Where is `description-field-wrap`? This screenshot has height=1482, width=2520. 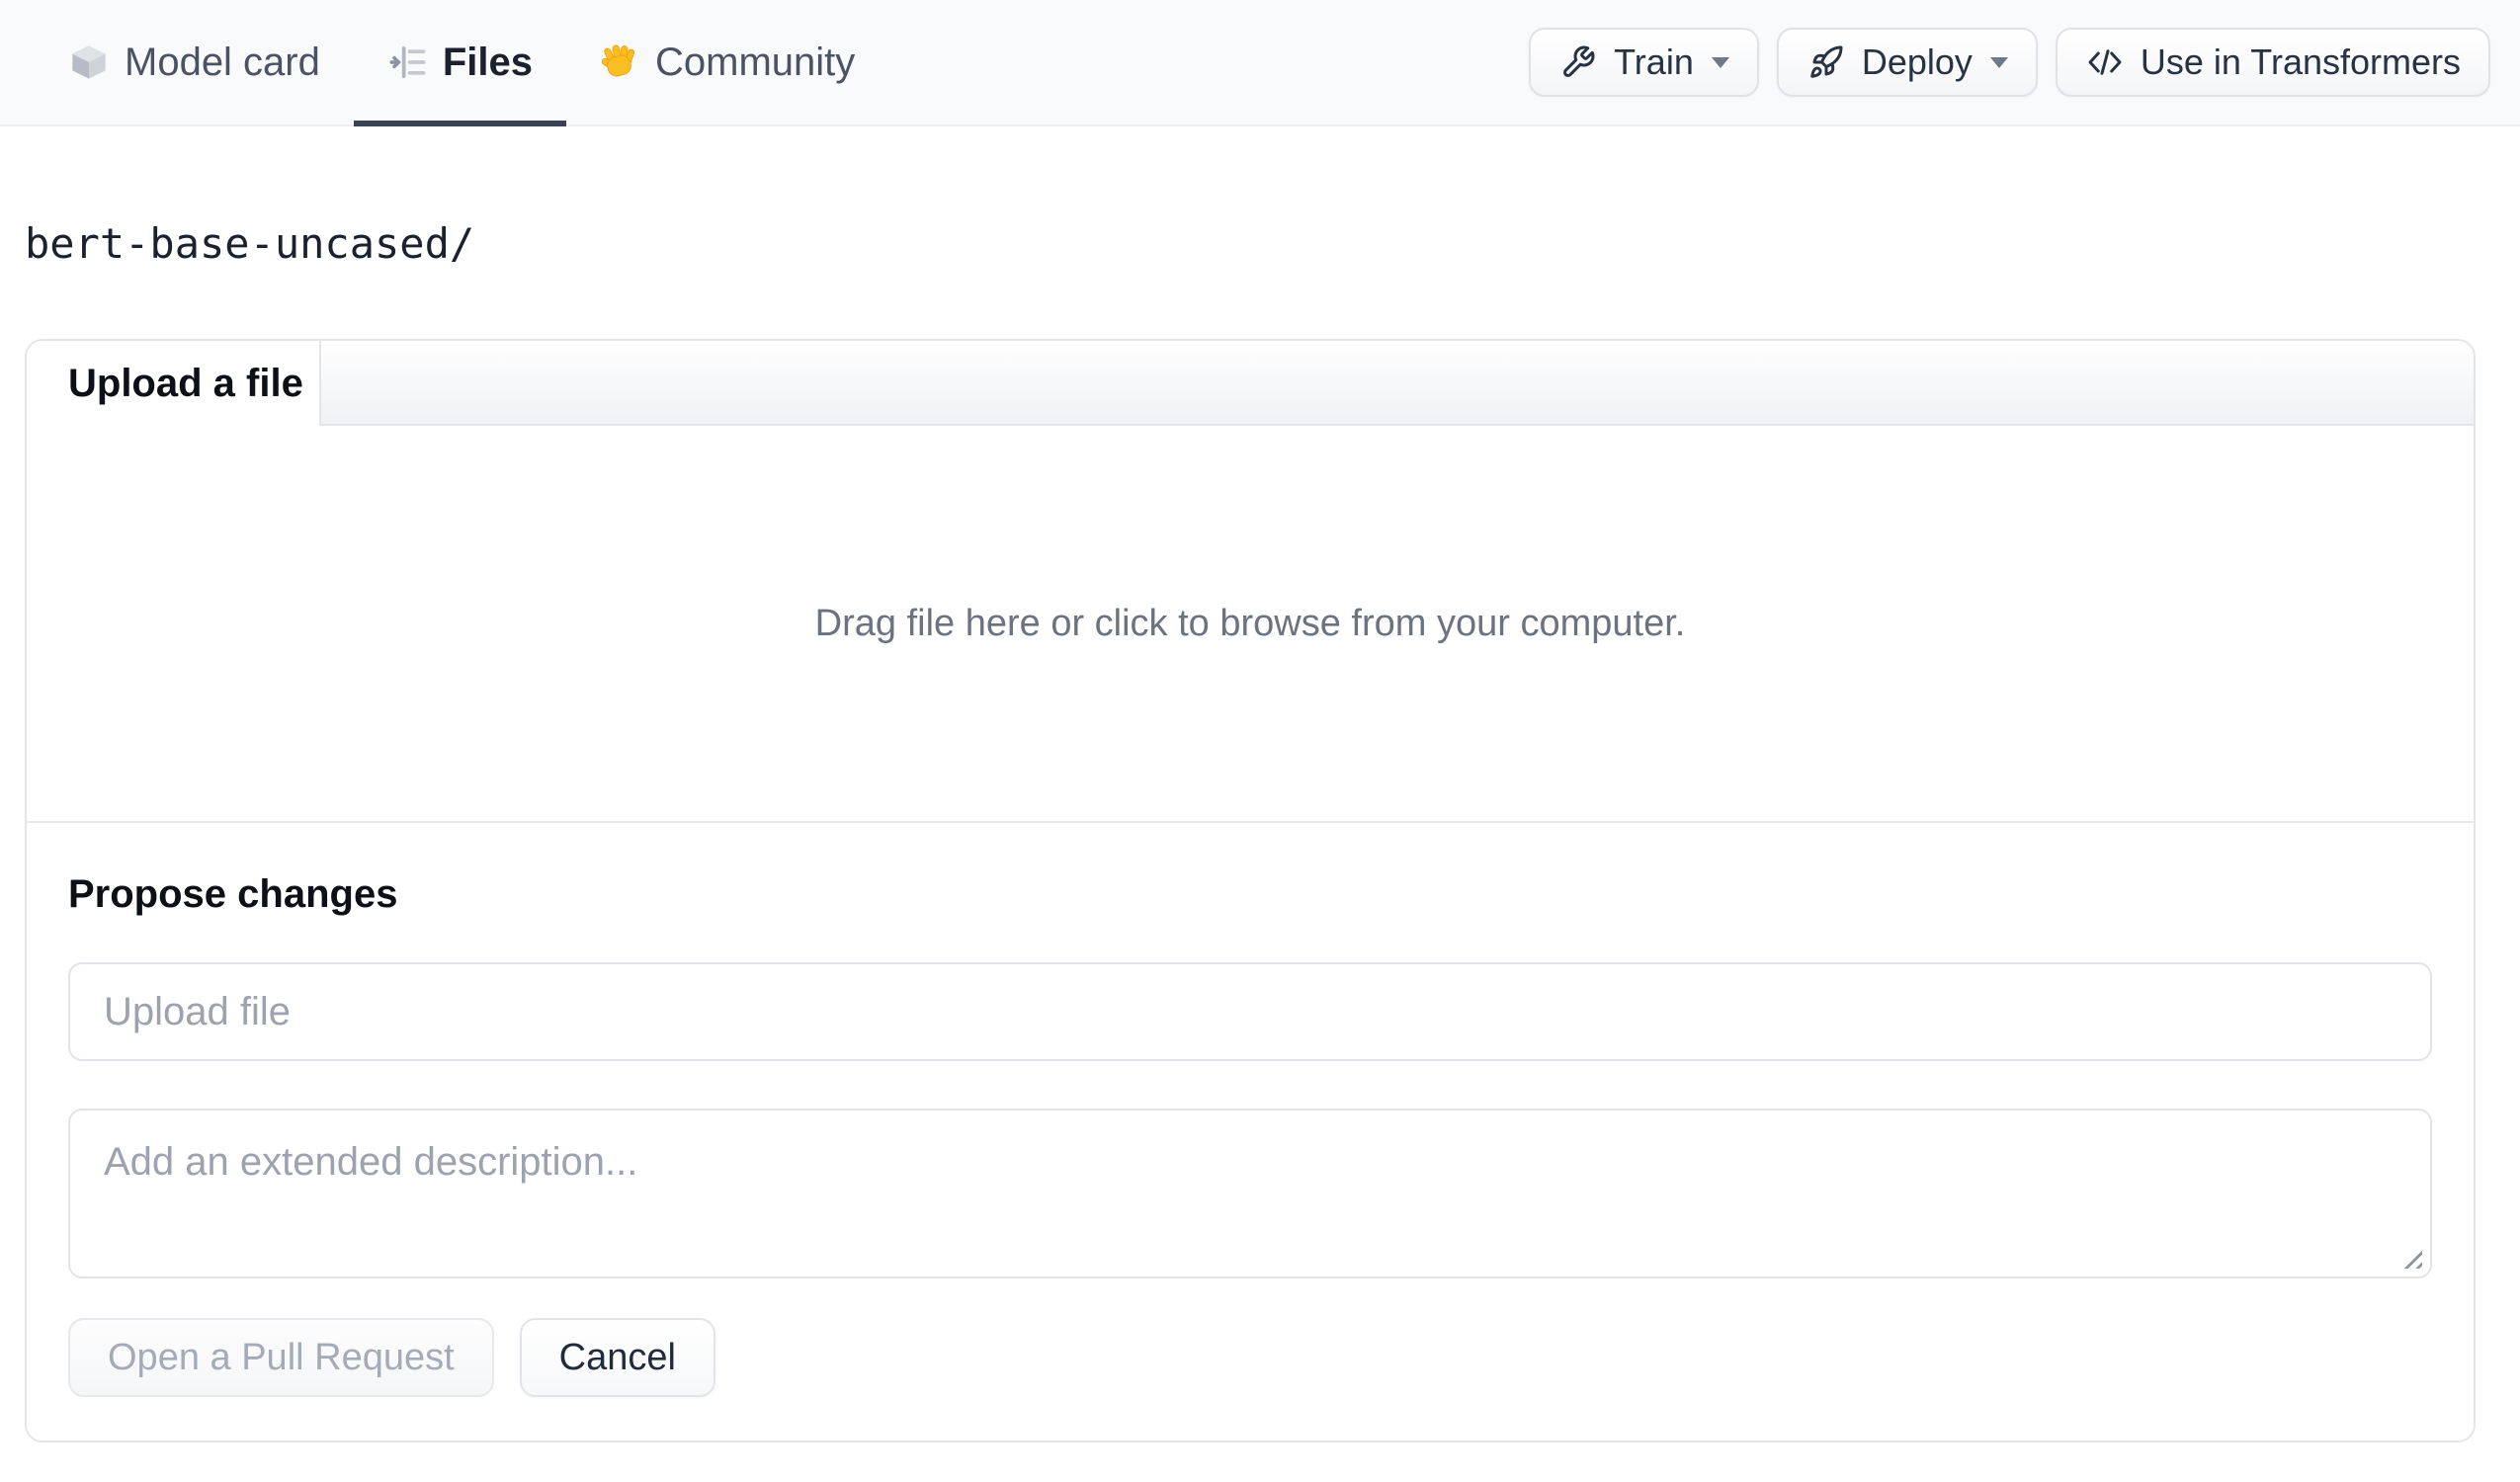
description-field-wrap is located at coordinates (1250, 1193).